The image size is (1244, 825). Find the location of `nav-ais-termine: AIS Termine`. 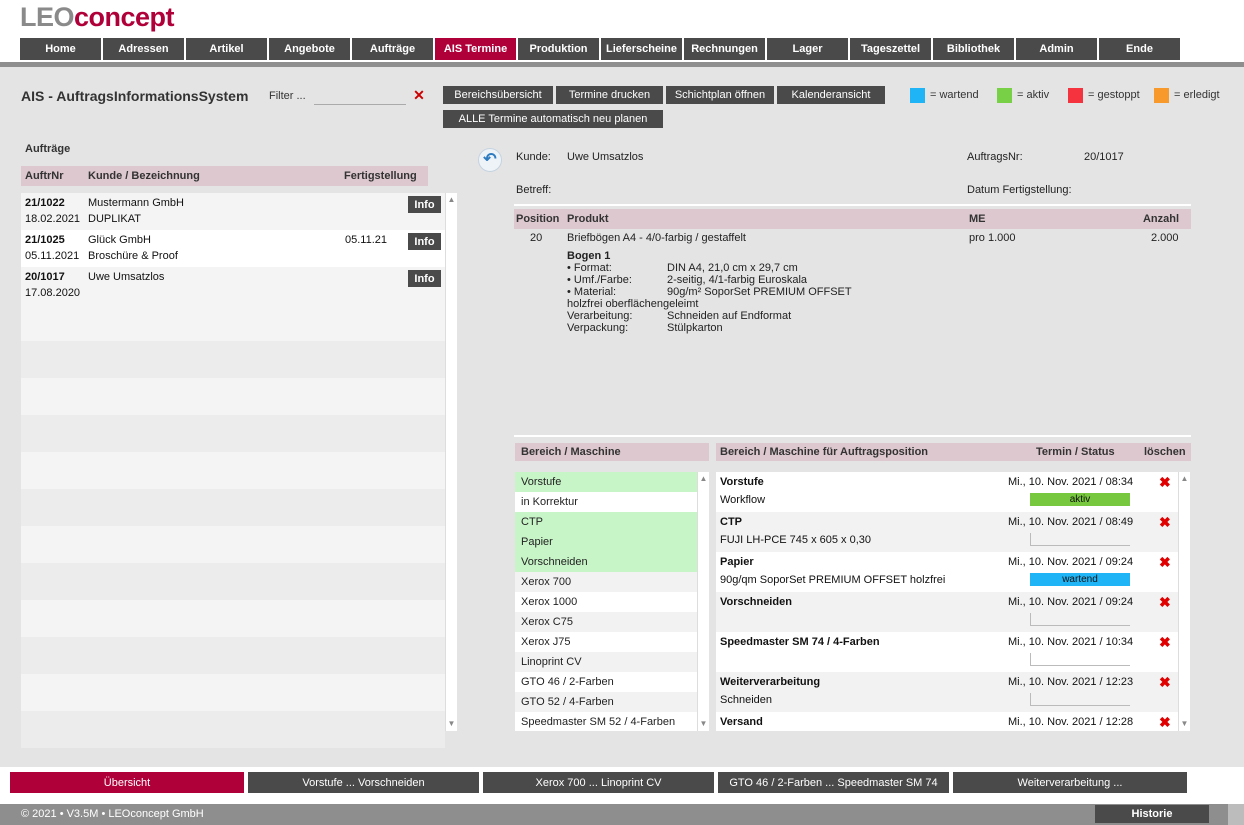

nav-ais-termine: AIS Termine is located at coordinates (475, 49).